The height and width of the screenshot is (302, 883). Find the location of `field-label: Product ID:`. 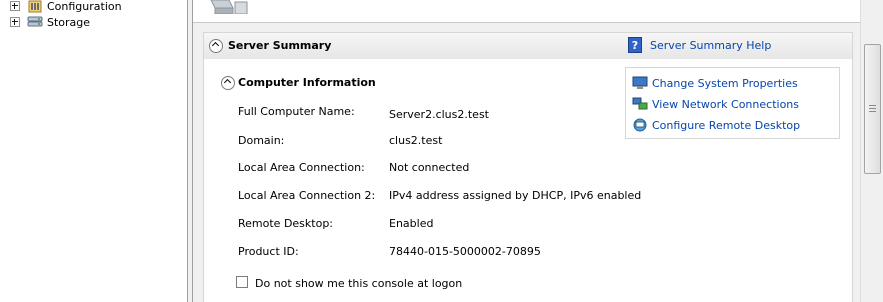

field-label: Product ID: is located at coordinates (268, 251).